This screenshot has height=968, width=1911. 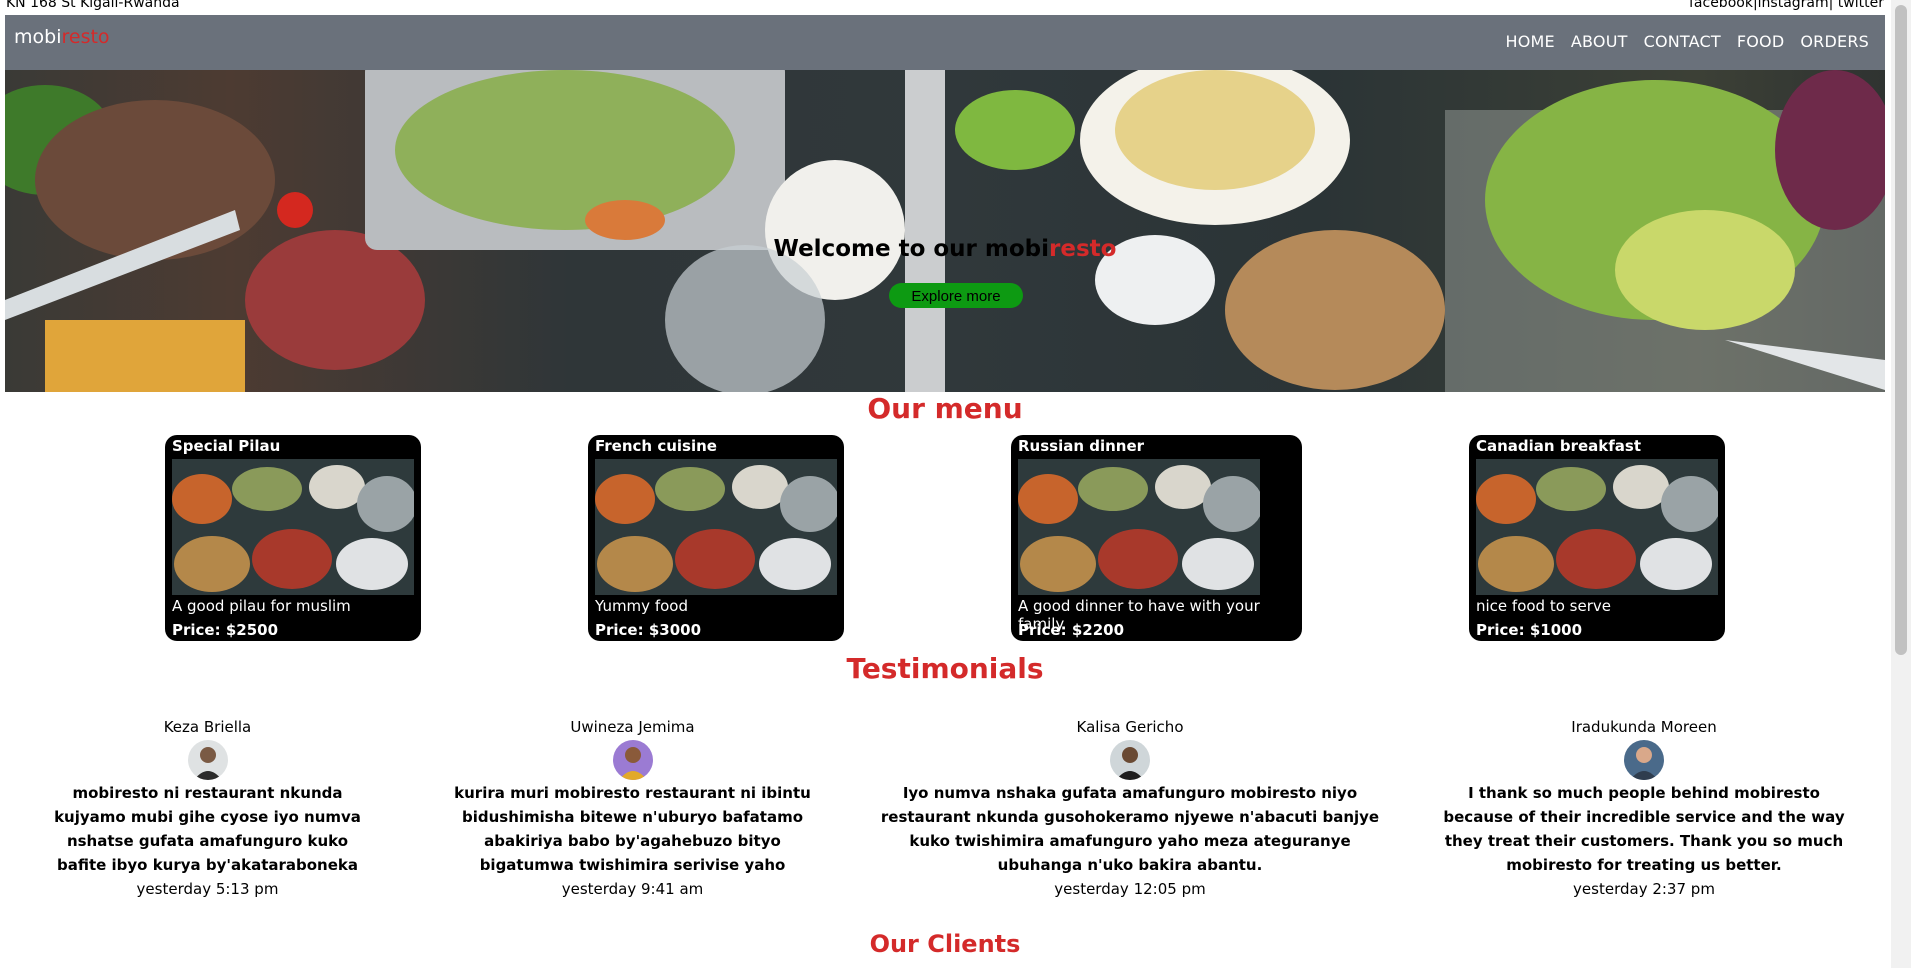 I want to click on scrollbar-thumb, so click(x=1901, y=330).